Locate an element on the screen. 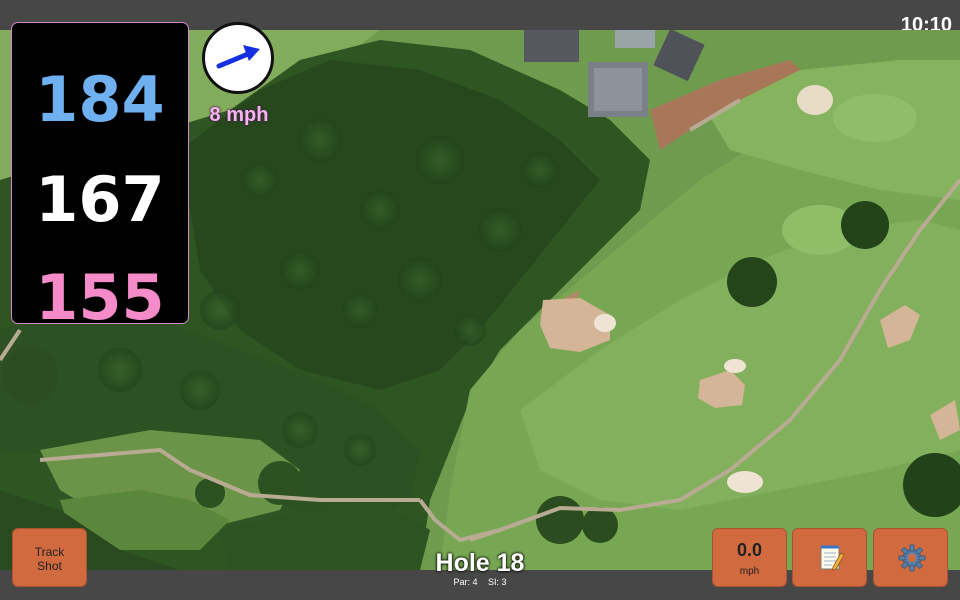 This screenshot has height=600, width=960. hole-si: SI: 3 is located at coordinates (497, 582).